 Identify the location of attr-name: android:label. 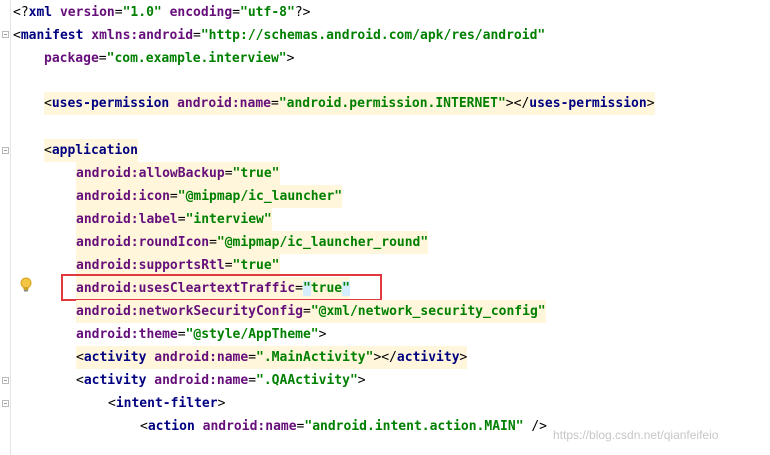
(127, 219).